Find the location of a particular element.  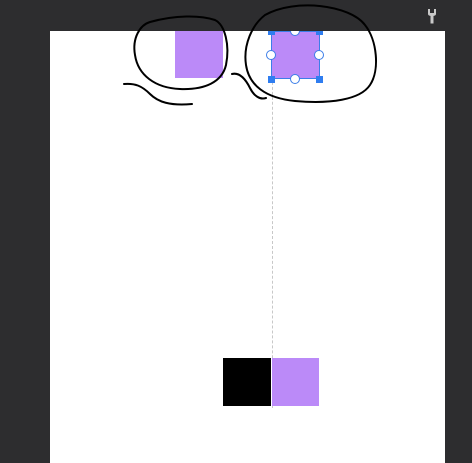

purple-square-top-left is located at coordinates (199, 54).